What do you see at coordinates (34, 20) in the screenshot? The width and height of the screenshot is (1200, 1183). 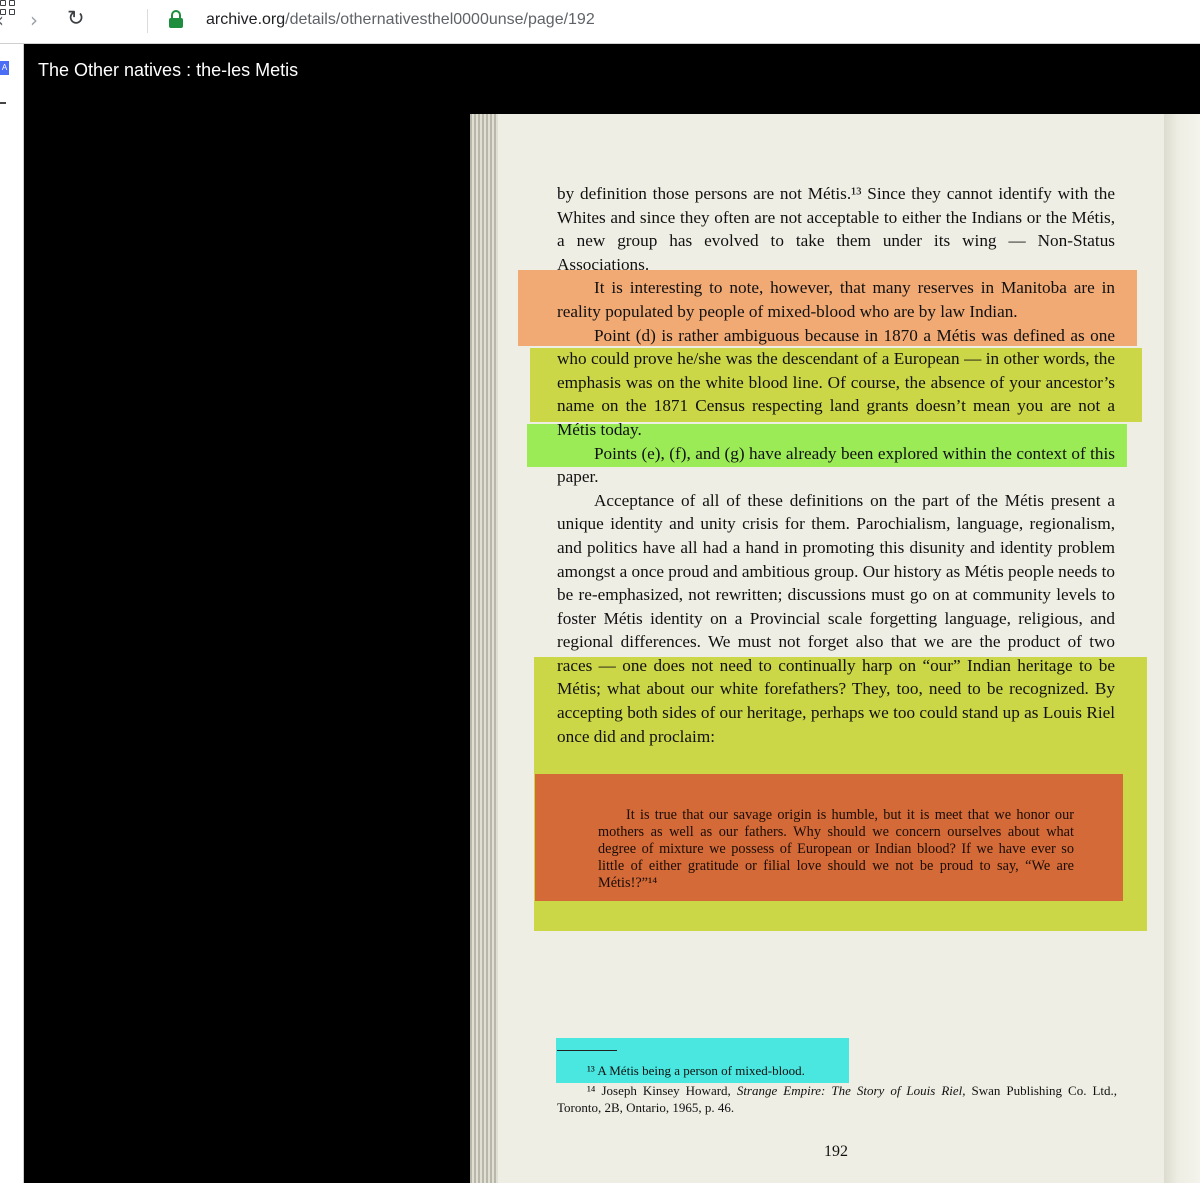 I see `forward-icon: ›` at bounding box center [34, 20].